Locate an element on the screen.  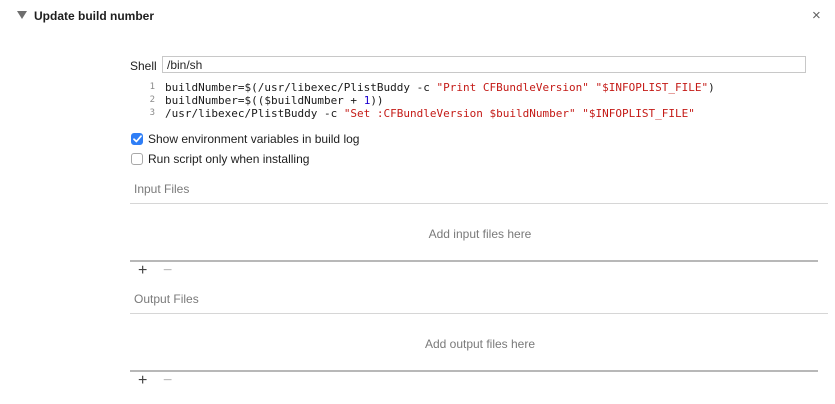
output-files-placeholder: Add output files here is located at coordinates (480, 344).